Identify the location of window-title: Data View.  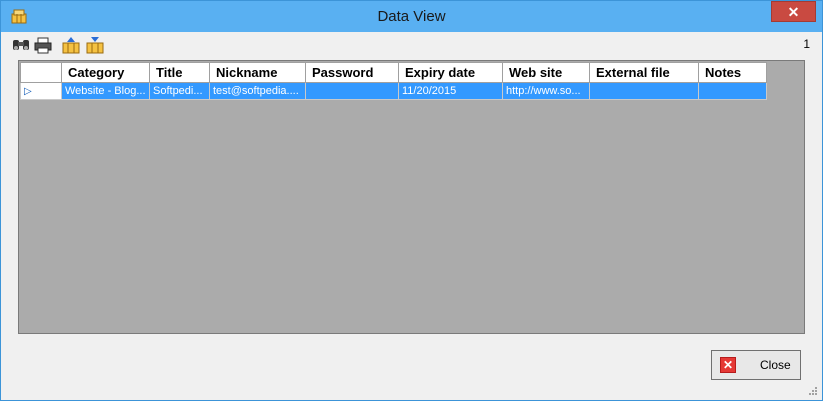
(411, 16).